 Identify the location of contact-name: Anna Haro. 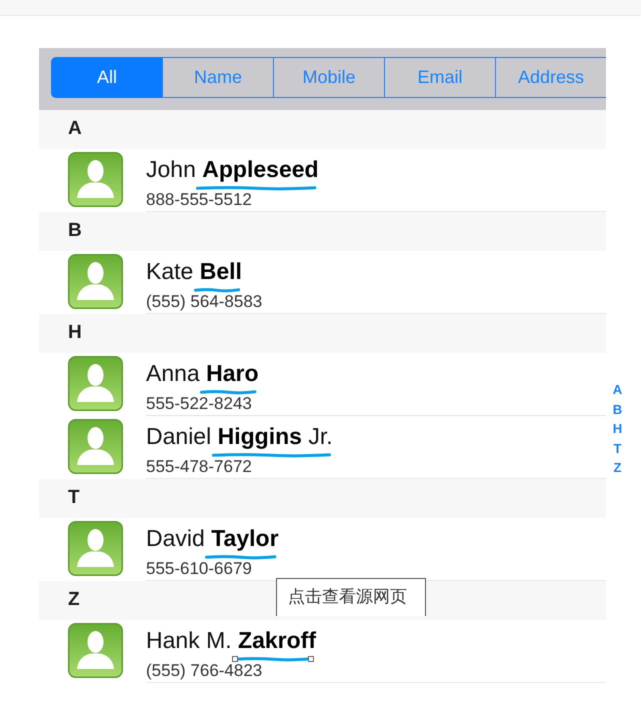
(202, 373).